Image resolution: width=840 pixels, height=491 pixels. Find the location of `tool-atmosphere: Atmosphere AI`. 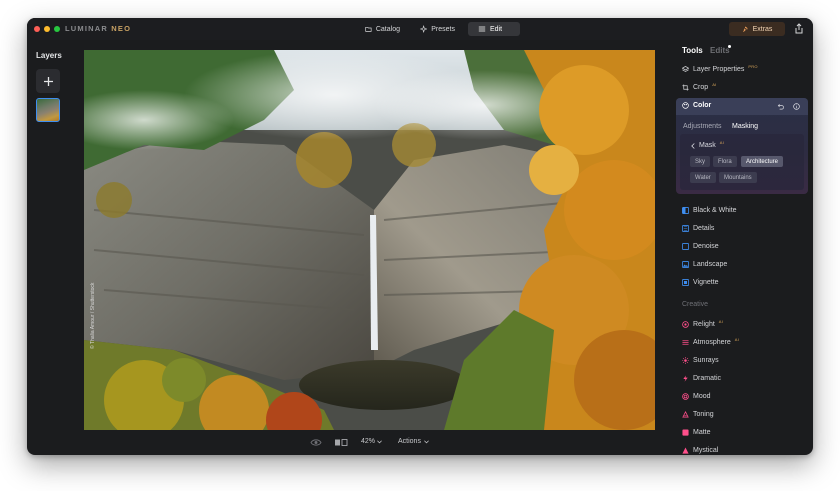

tool-atmosphere: Atmosphere AI is located at coordinates (710, 342).